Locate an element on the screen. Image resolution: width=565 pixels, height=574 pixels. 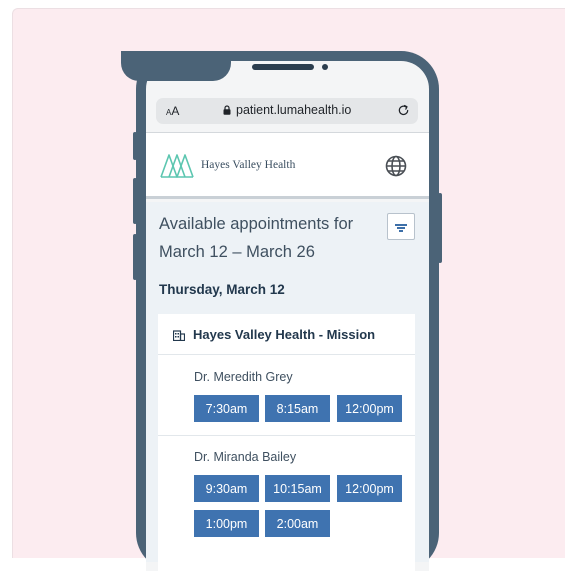
brand-logo-icon is located at coordinates (177, 165).